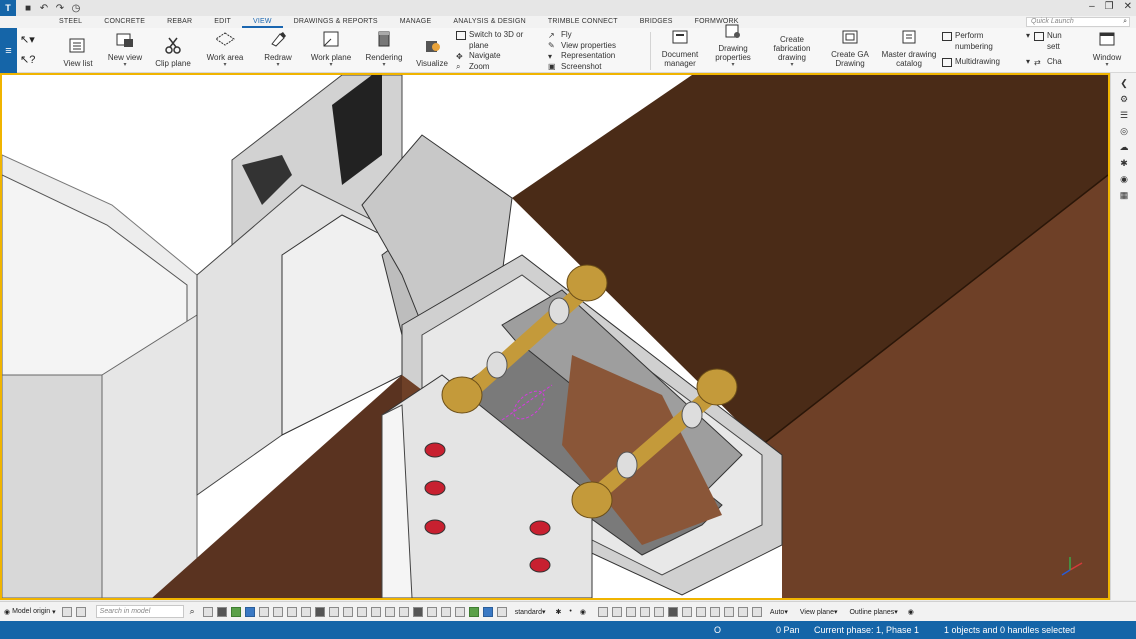  What do you see at coordinates (489, 22) in the screenshot?
I see `tab-analysis-design: ANALYSIS & DESIGN` at bounding box center [489, 22].